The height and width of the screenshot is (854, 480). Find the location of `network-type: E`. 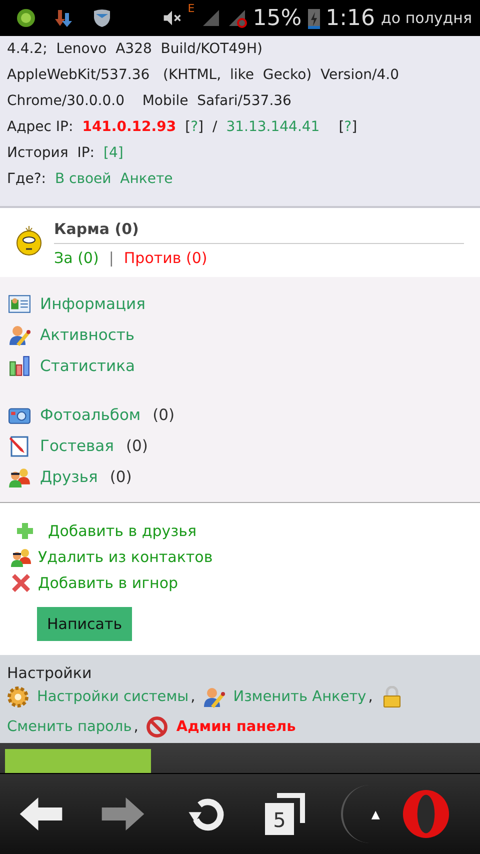

network-type: E is located at coordinates (191, 8).